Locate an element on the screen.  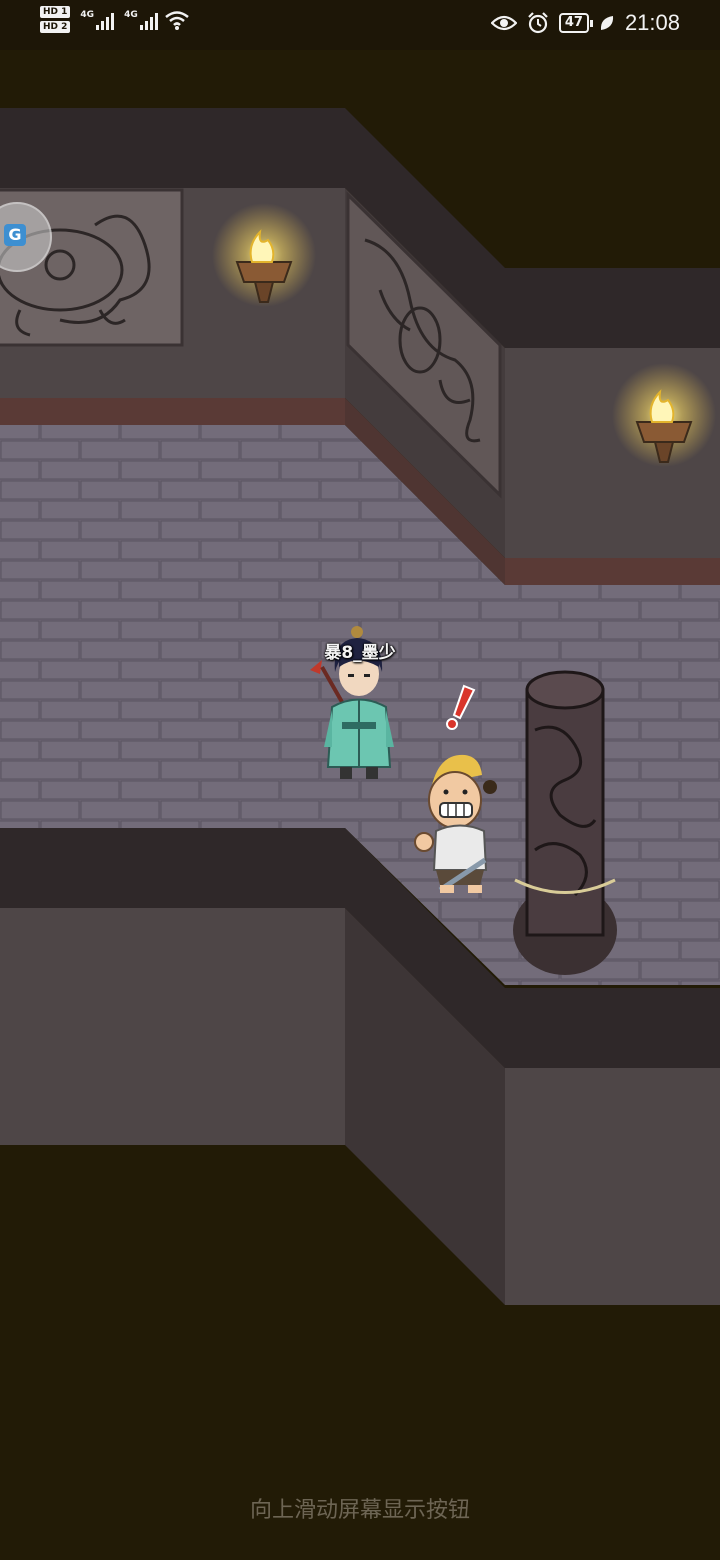
battery-indicator: 47 is located at coordinates (576, 23).